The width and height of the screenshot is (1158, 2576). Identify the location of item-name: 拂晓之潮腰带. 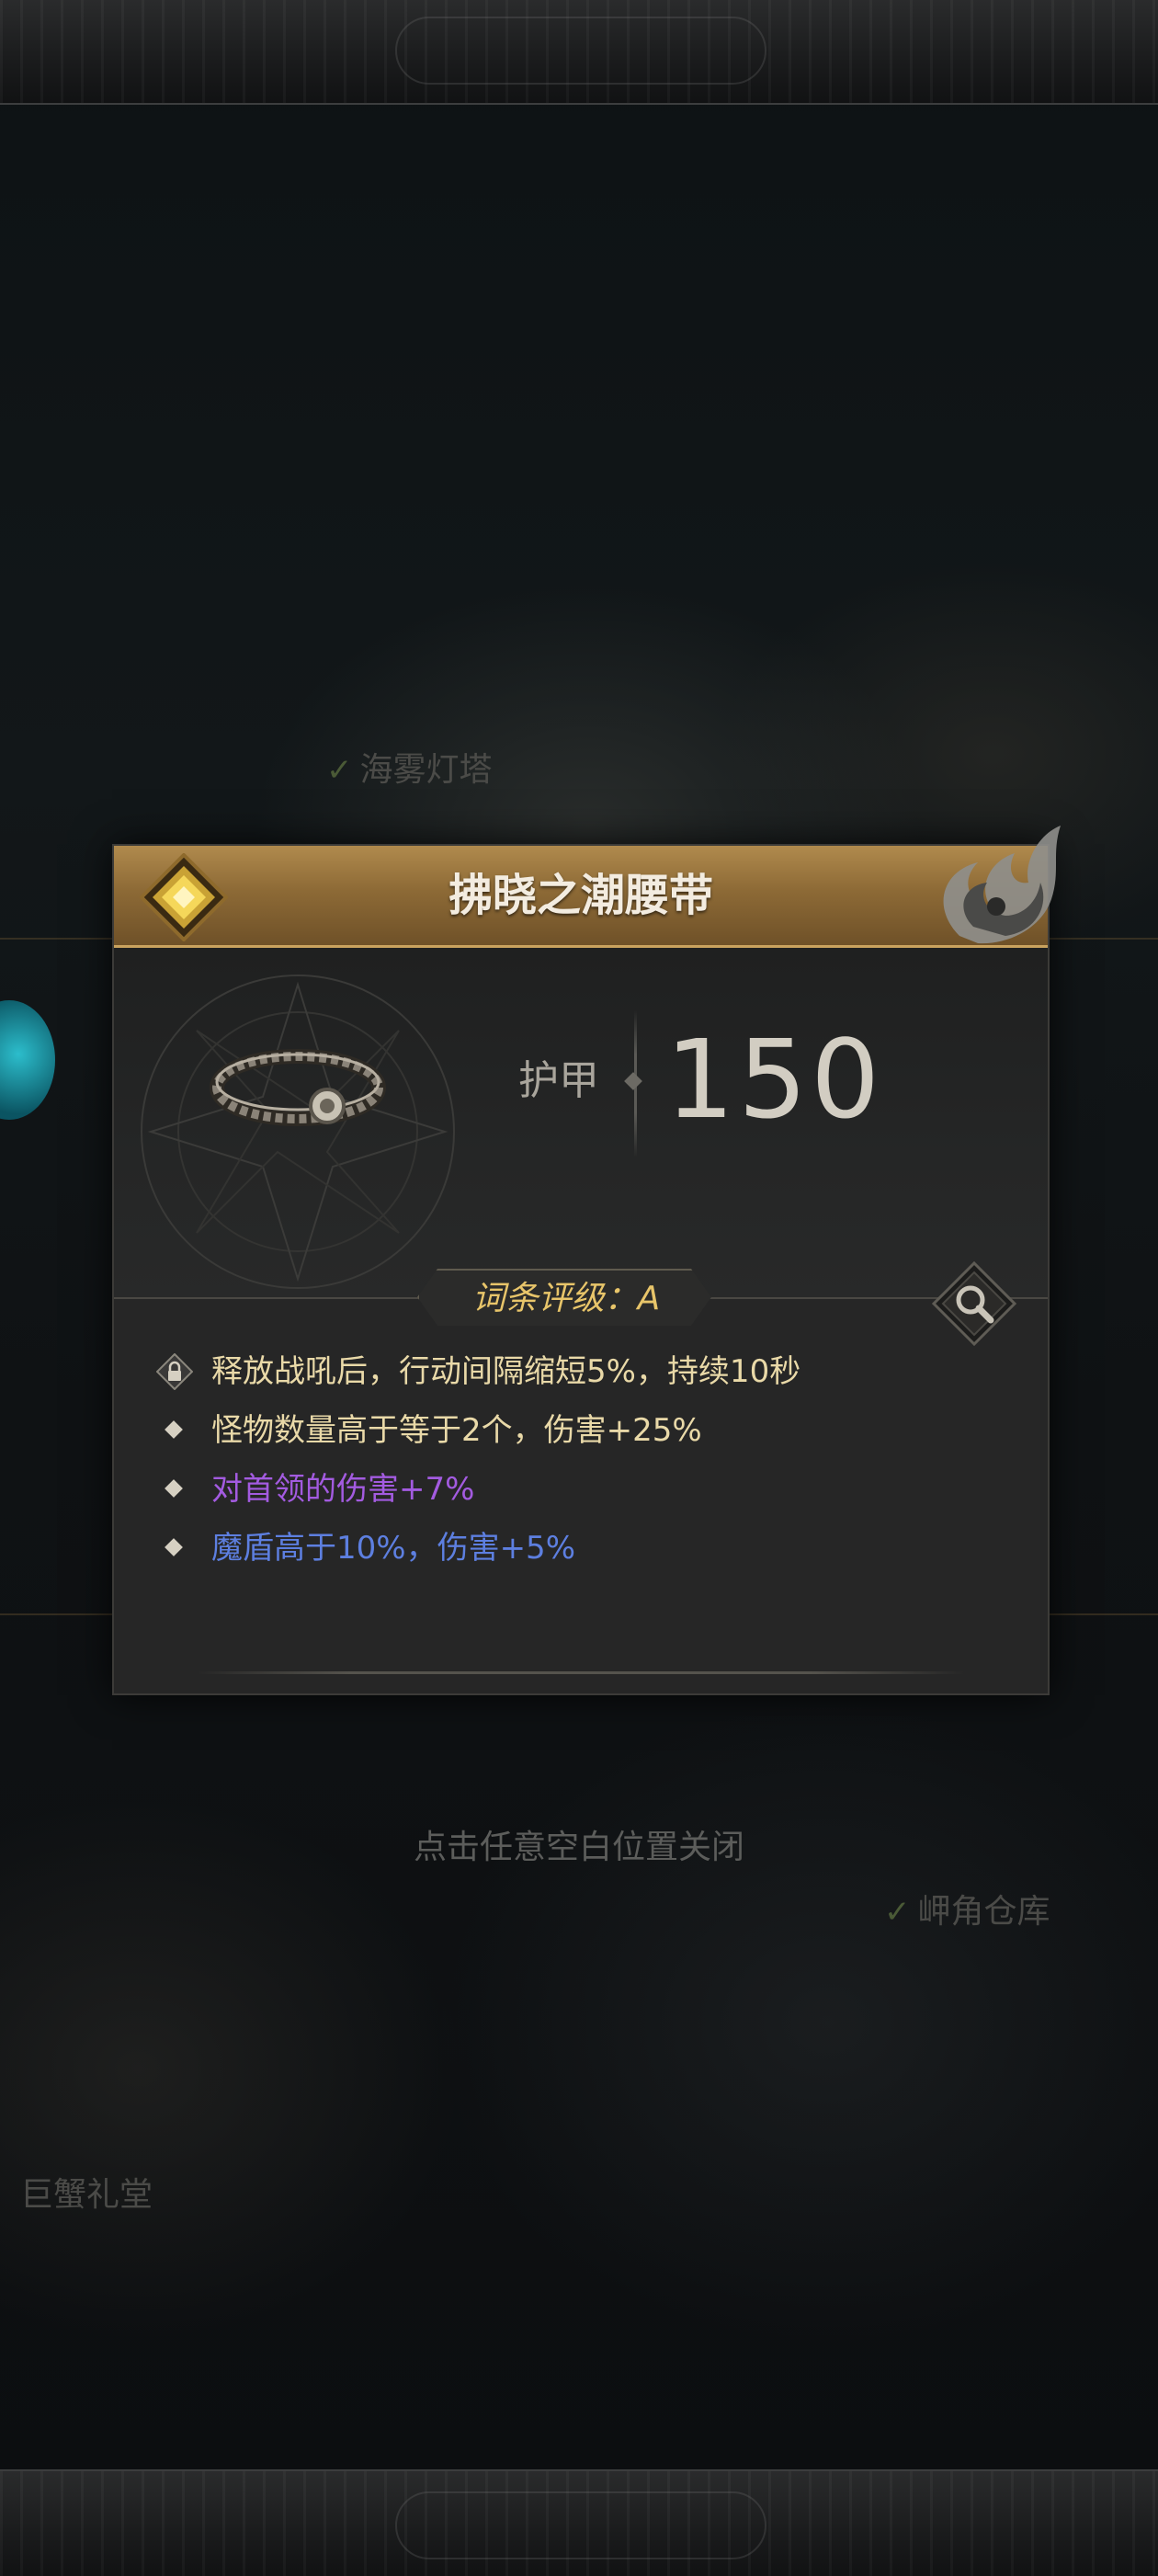
(580, 895).